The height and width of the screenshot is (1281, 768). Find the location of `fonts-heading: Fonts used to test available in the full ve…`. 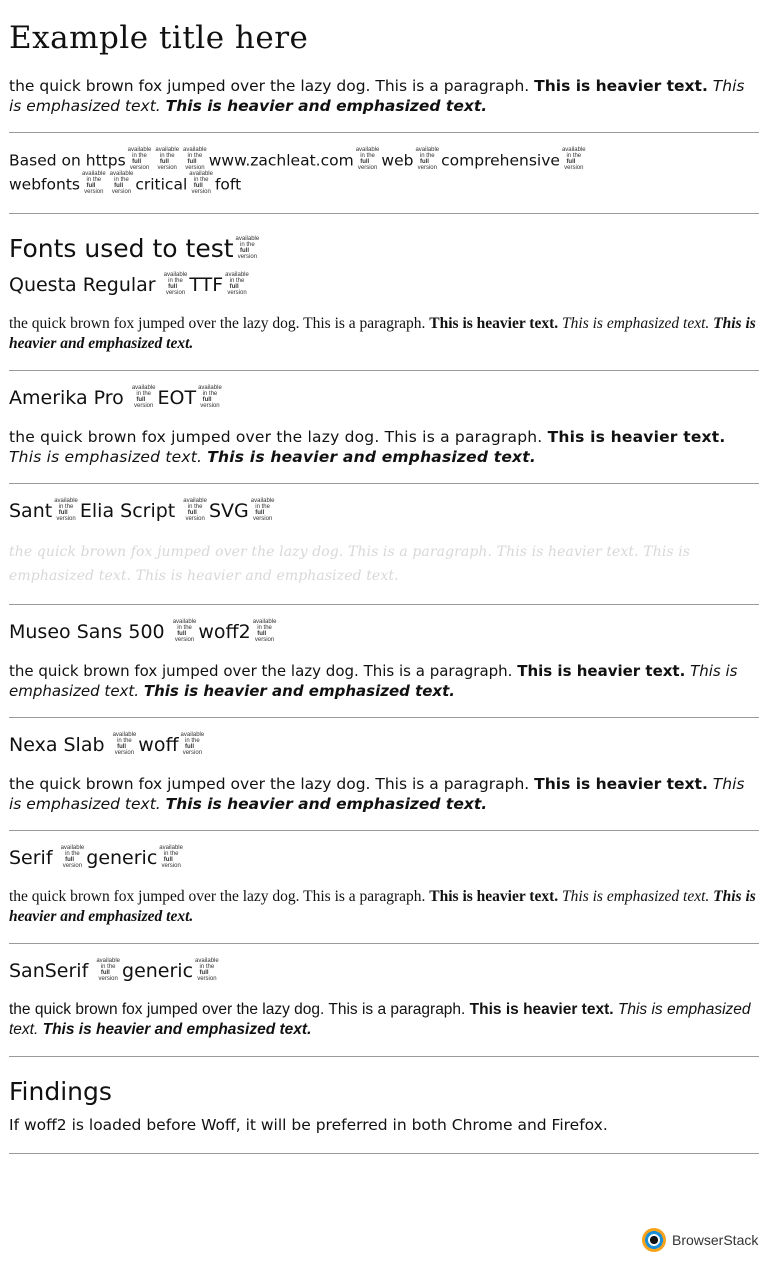

fonts-heading: Fonts used to test available in the full ve… is located at coordinates (134, 249).